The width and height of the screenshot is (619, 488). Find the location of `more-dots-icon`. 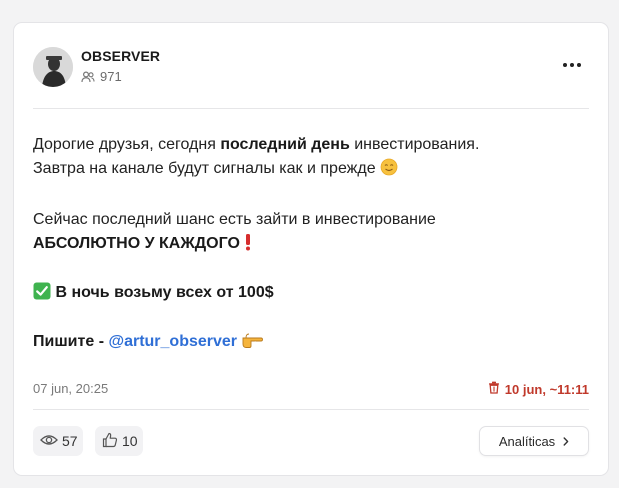

more-dots-icon is located at coordinates (572, 65).